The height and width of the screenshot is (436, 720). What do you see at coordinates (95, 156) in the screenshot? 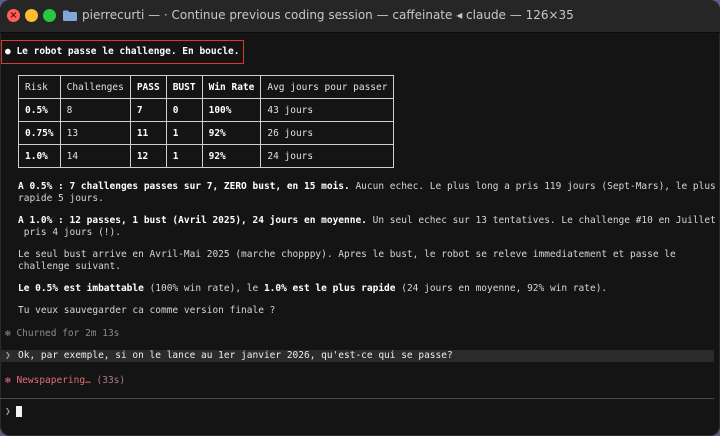
I see `table-cell: 14` at bounding box center [95, 156].